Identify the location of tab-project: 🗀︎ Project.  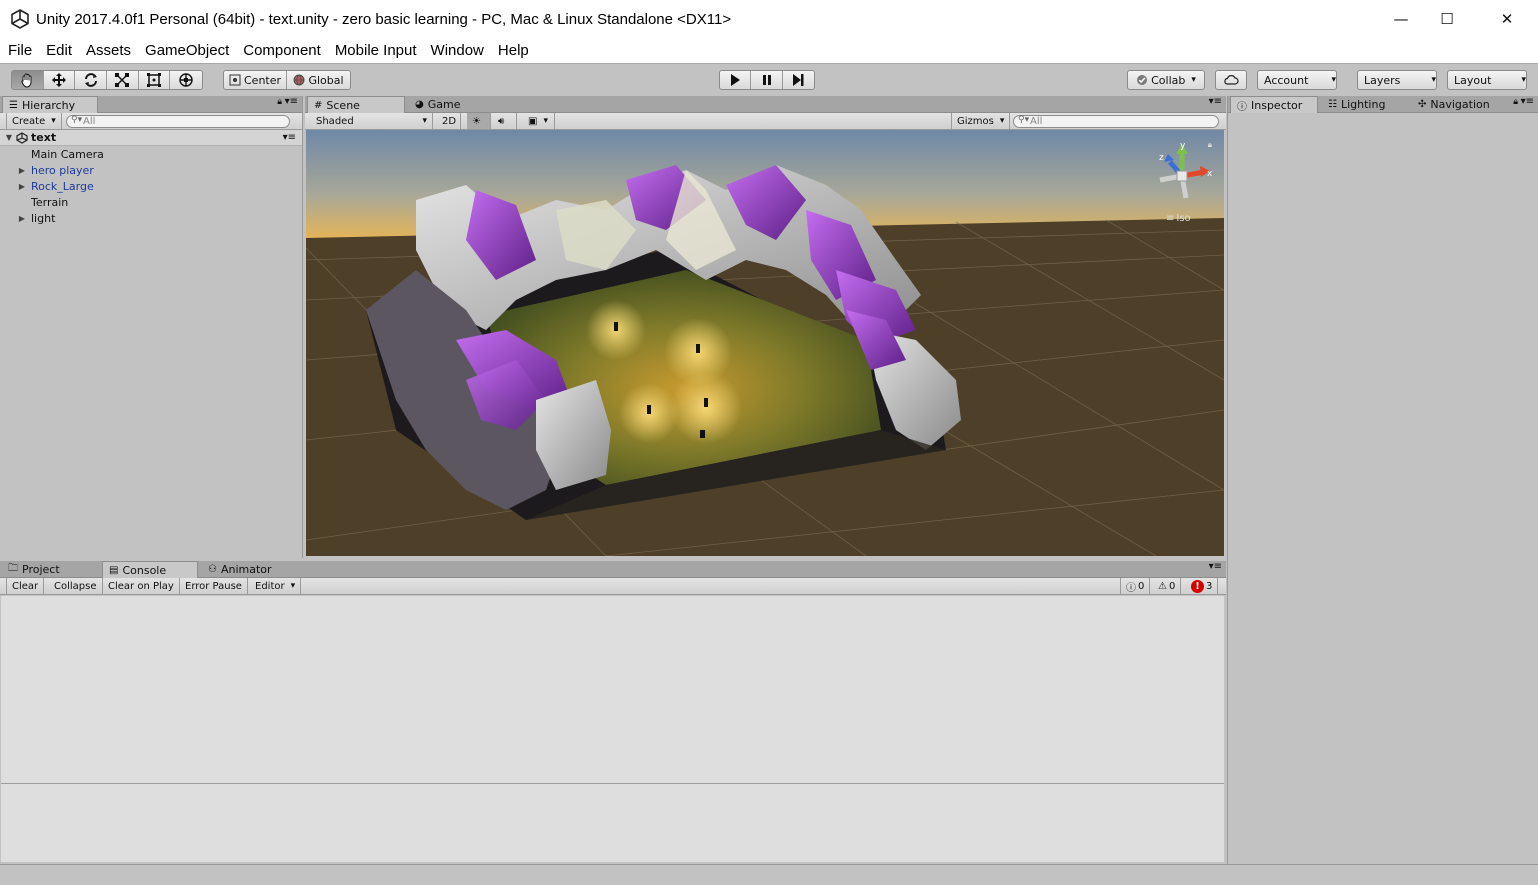
(50, 569).